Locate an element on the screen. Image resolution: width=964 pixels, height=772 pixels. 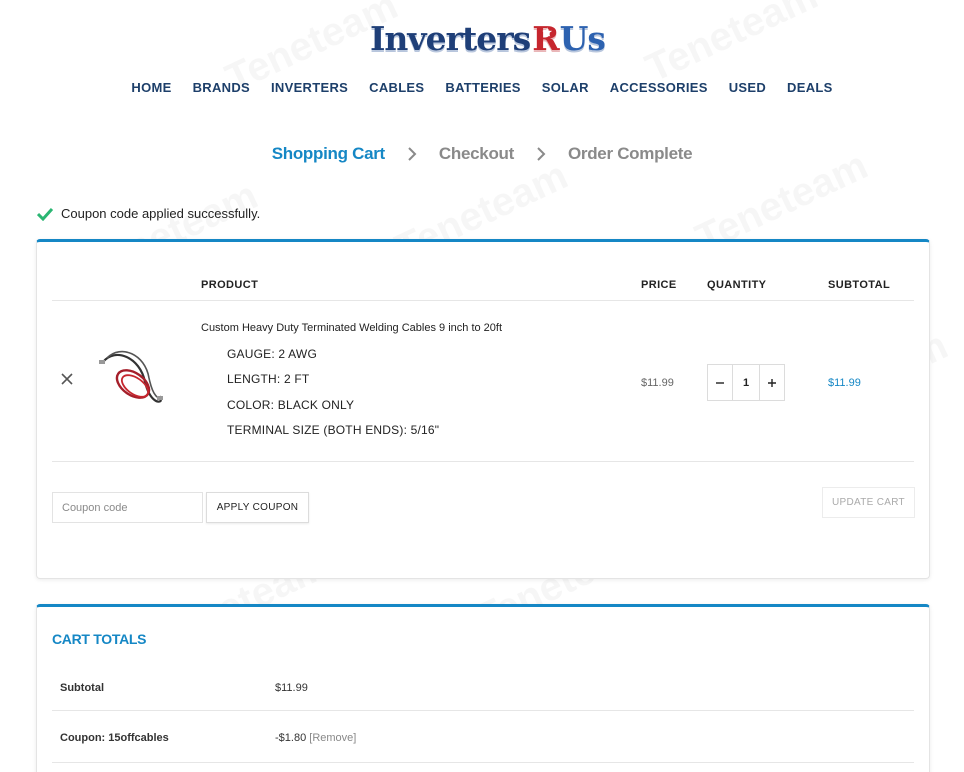
nav-deals: DEALS is located at coordinates (810, 87).